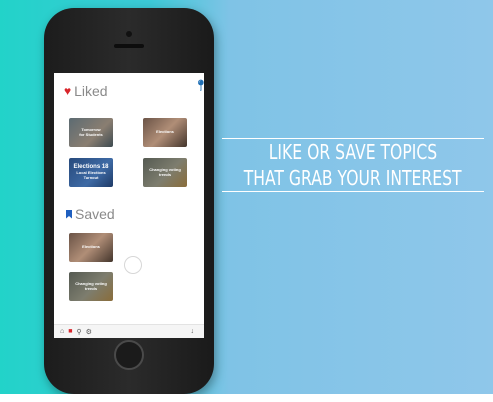 The height and width of the screenshot is (402, 493). I want to click on caption-bottom-rule, so click(353, 191).